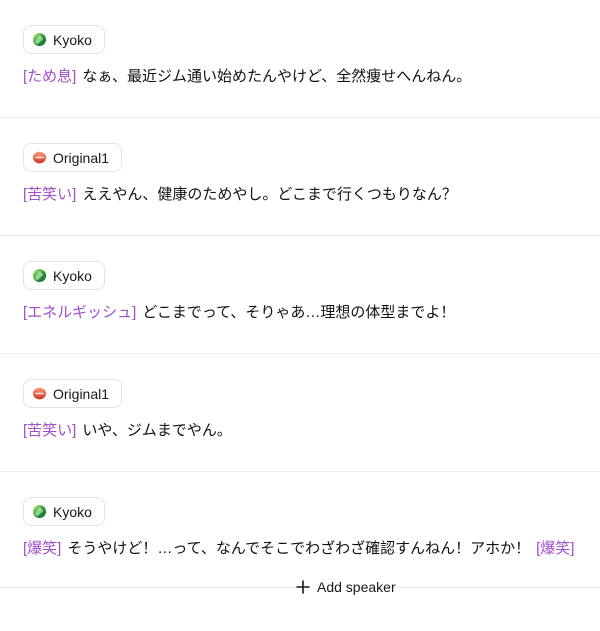  What do you see at coordinates (299, 548) in the screenshot?
I see `dialogue-text: そうやけど！…って、なんでそこでわざわざ確認すんねん！アホか！` at bounding box center [299, 548].